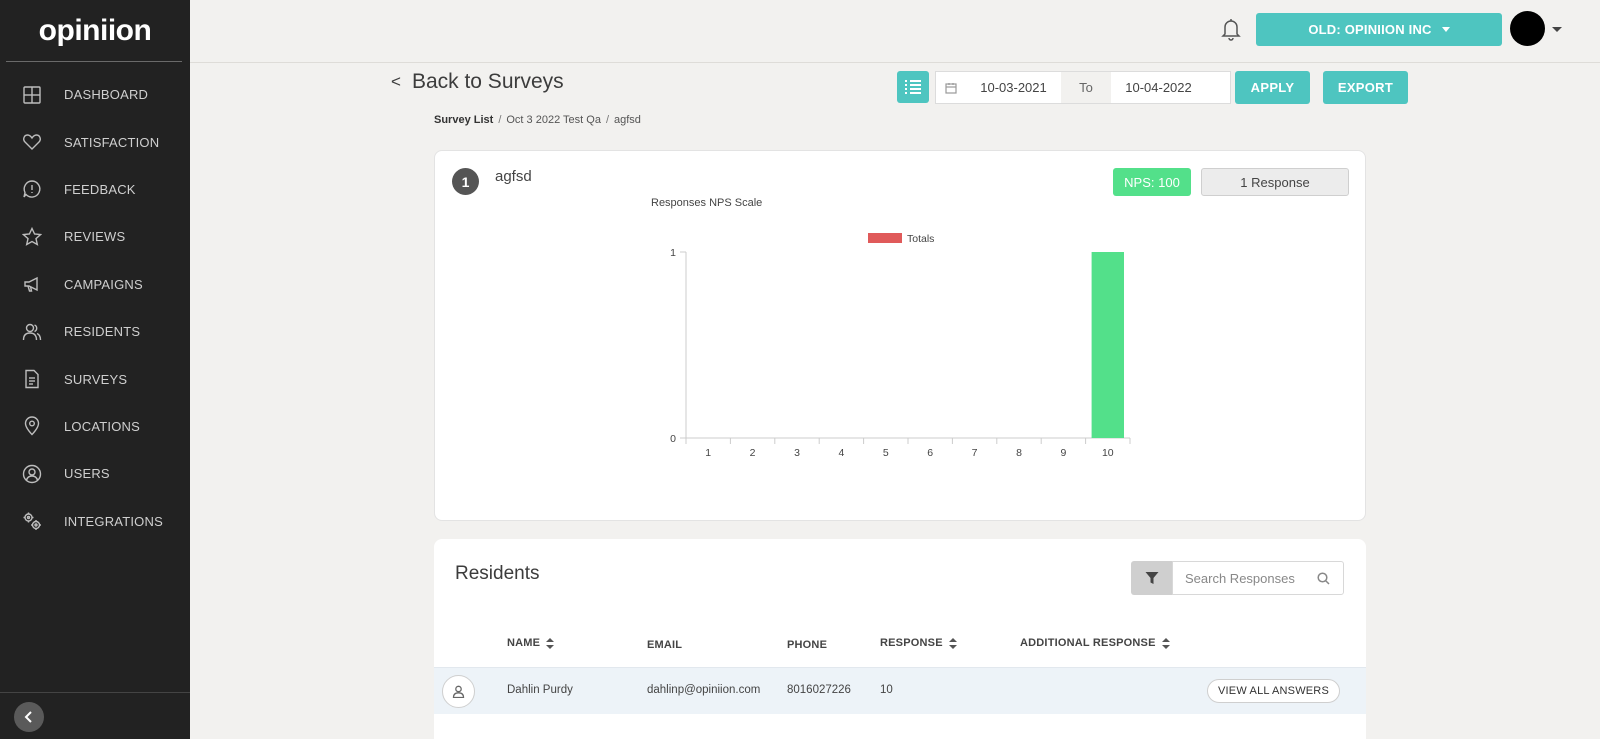  Describe the element at coordinates (32, 189) in the screenshot. I see `chat-alert-icon` at that location.